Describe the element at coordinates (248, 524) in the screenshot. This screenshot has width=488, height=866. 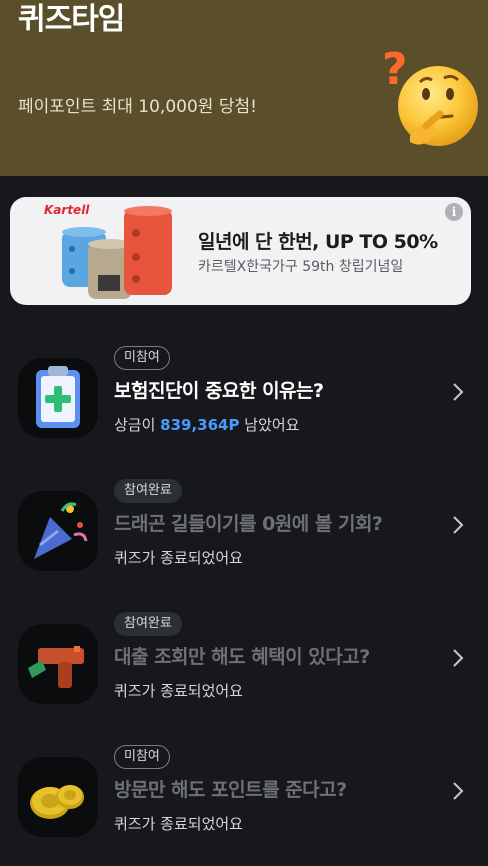
I see `quiz-title: 드래곤 길들이기를 0원에 볼 기회?` at that location.